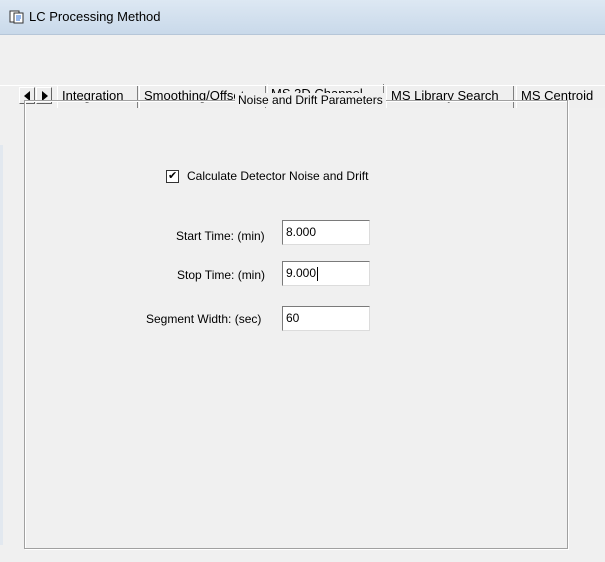 This screenshot has height=562, width=605. I want to click on stop-time-field: 9.000, so click(326, 273).